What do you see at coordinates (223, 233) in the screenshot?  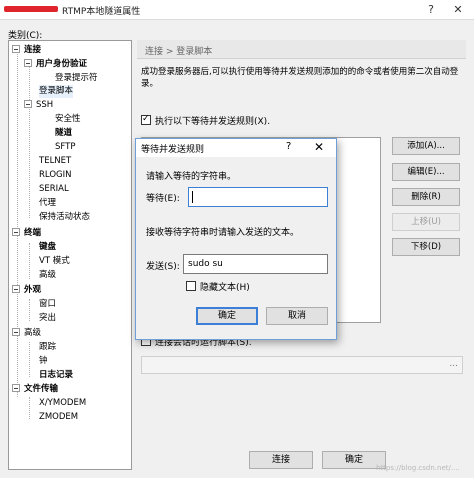 I see `send-prompt: 接收等待字符串时请输入发送的文本。` at bounding box center [223, 233].